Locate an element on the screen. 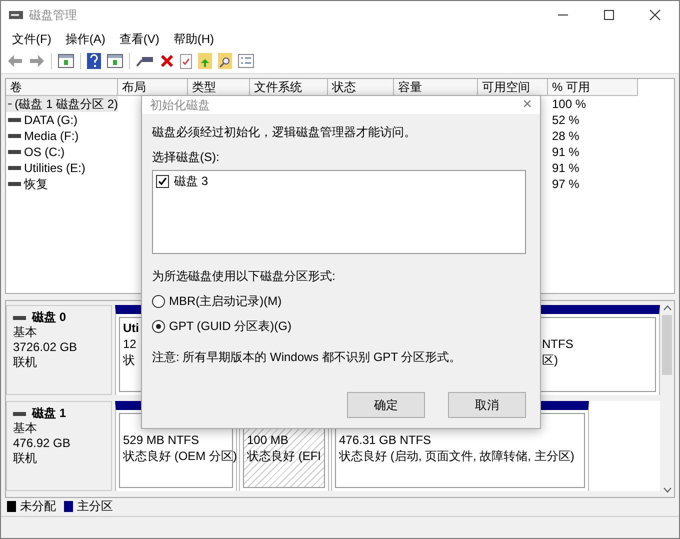 The image size is (680, 539). partition-size: NTFS is located at coordinates (558, 344).